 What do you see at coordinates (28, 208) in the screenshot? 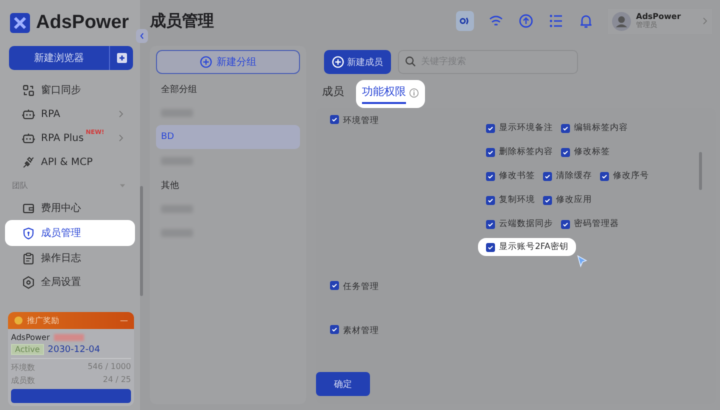
I see `wallet-icon` at bounding box center [28, 208].